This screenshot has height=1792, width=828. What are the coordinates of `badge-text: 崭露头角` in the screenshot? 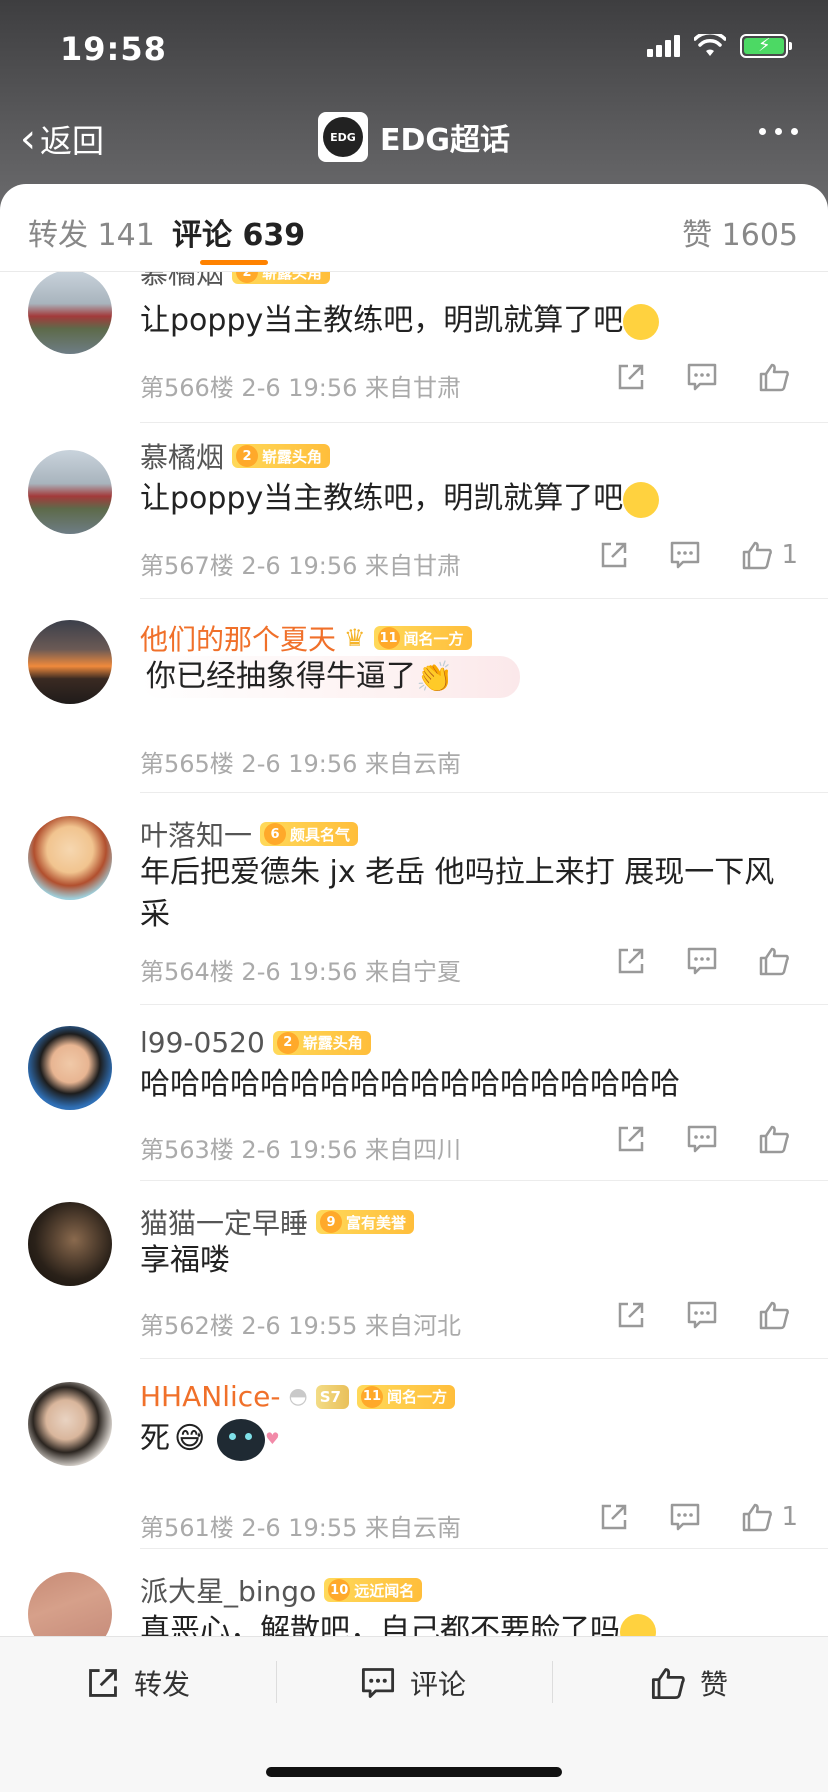 It's located at (292, 456).